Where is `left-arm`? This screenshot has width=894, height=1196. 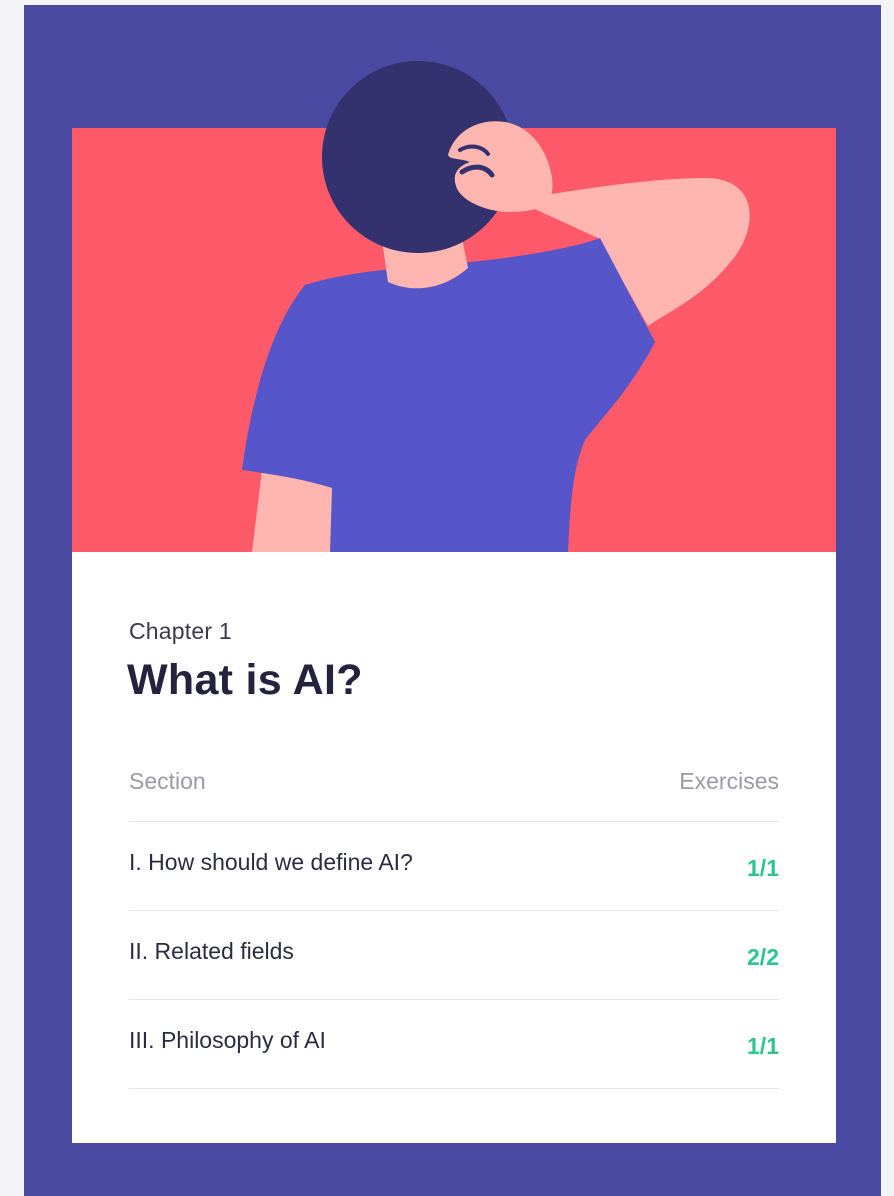
left-arm is located at coordinates (293, 511).